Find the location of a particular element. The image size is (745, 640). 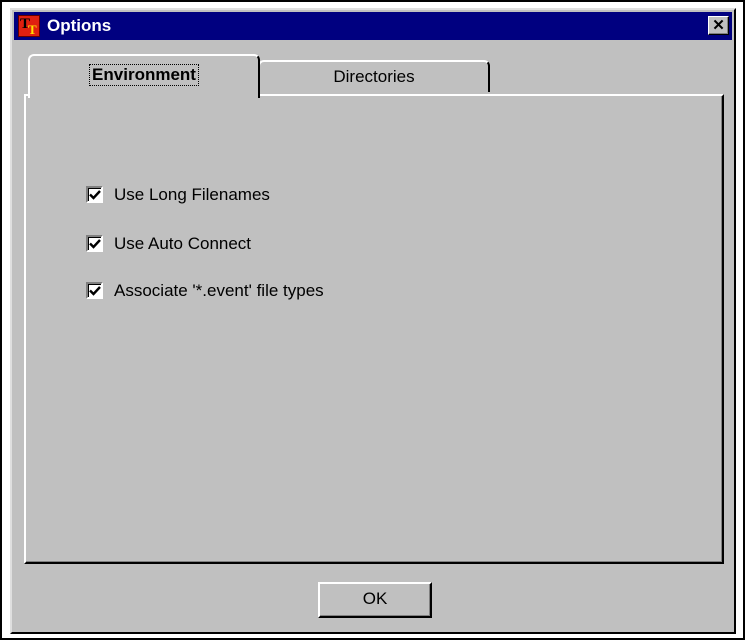

ok-button: OK is located at coordinates (375, 600).